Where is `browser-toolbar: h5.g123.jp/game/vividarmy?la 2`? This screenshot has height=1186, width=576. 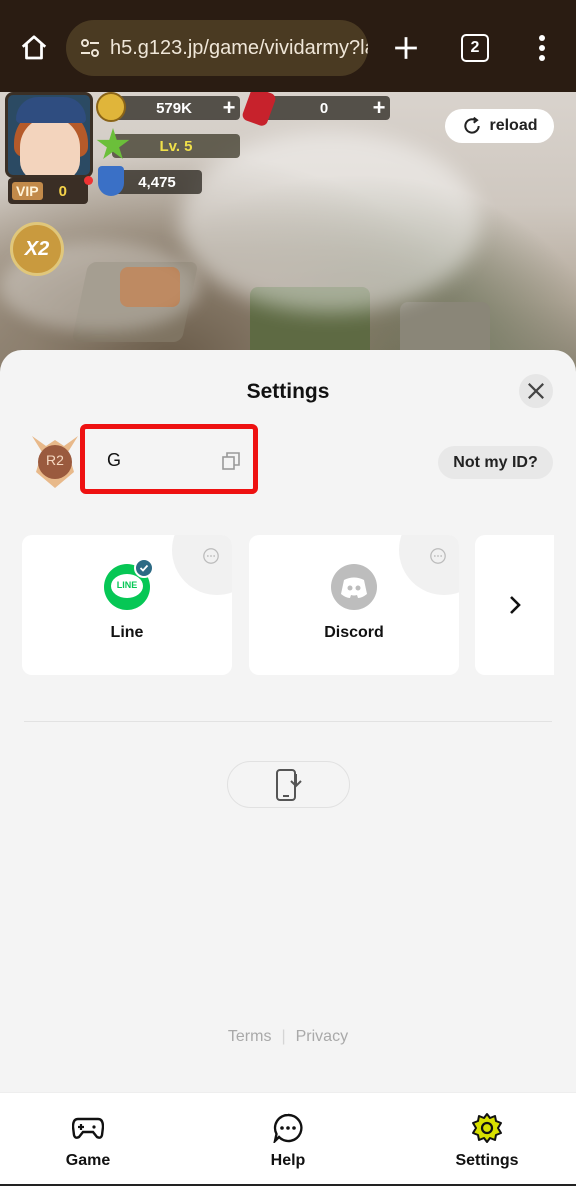 browser-toolbar: h5.g123.jp/game/vividarmy?la 2 is located at coordinates (288, 46).